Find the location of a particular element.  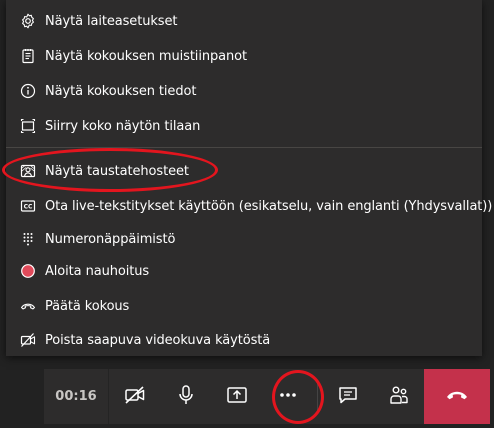

menu-item-start-recording: Aloita nauhoitus is located at coordinates (244, 271).